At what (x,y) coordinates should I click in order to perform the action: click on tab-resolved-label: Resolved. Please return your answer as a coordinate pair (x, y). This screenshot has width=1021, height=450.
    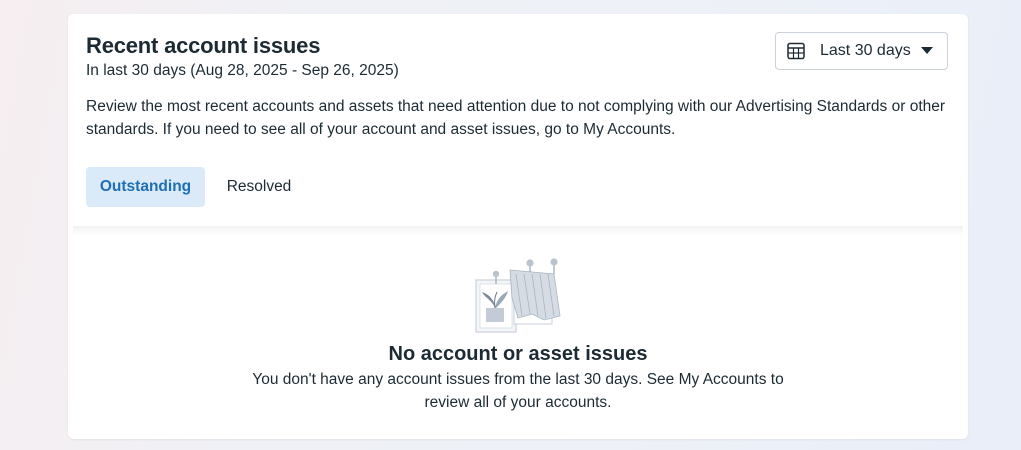
    Looking at the image, I should click on (259, 186).